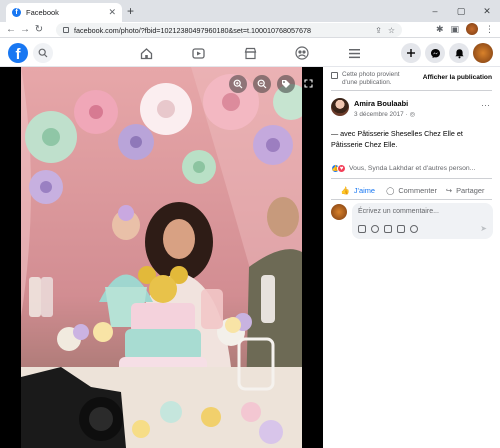 Image resolution: width=500 pixels, height=448 pixels. Describe the element at coordinates (401, 229) in the screenshot. I see `gif-icon` at that location.